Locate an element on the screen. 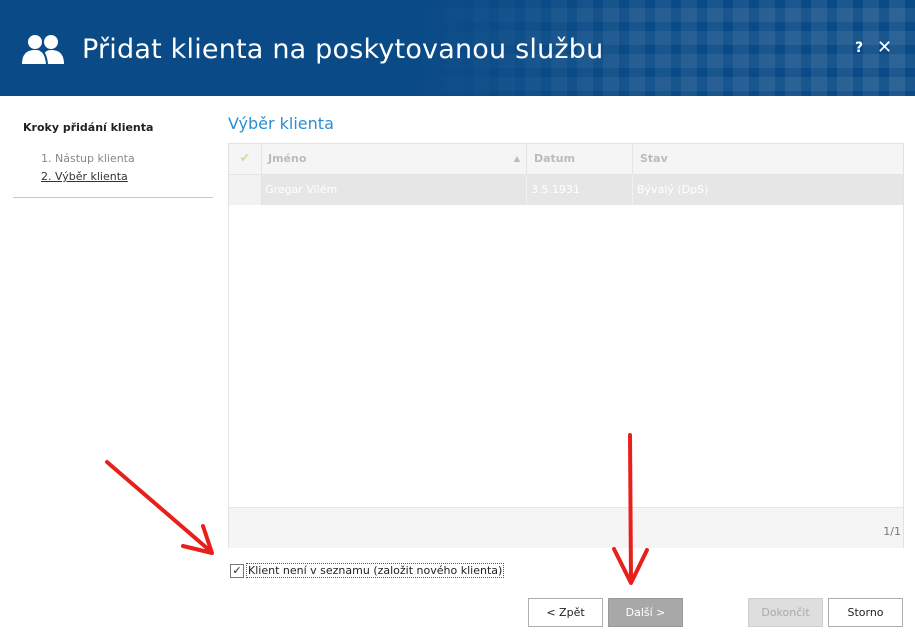 The image size is (915, 638). grid-header: ✔ Jméno ▲ Datum narození Stav is located at coordinates (566, 169).